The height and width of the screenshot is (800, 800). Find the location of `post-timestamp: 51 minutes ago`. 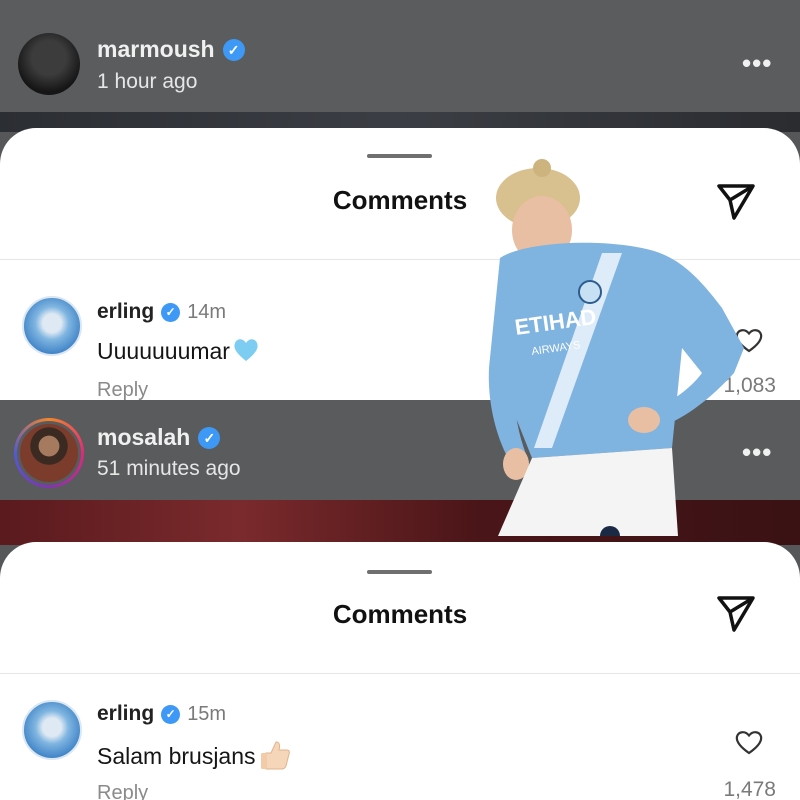

post-timestamp: 51 minutes ago is located at coordinates (169, 468).